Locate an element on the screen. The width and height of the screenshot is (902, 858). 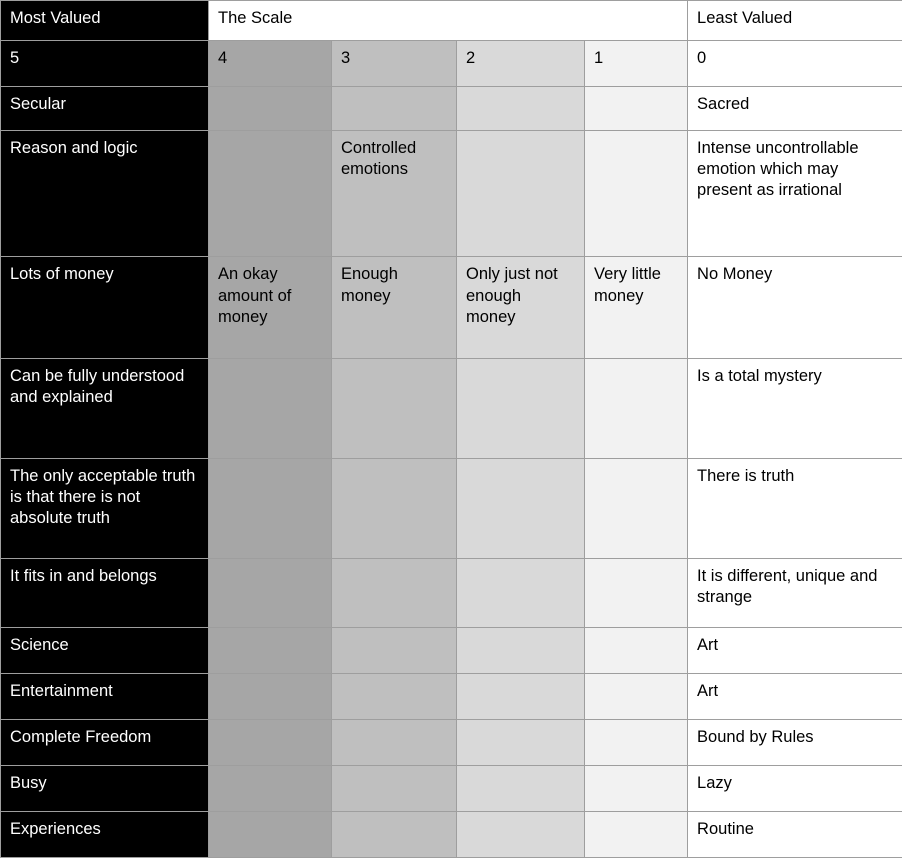
cell-most-valued: Entertainment is located at coordinates (104, 697).